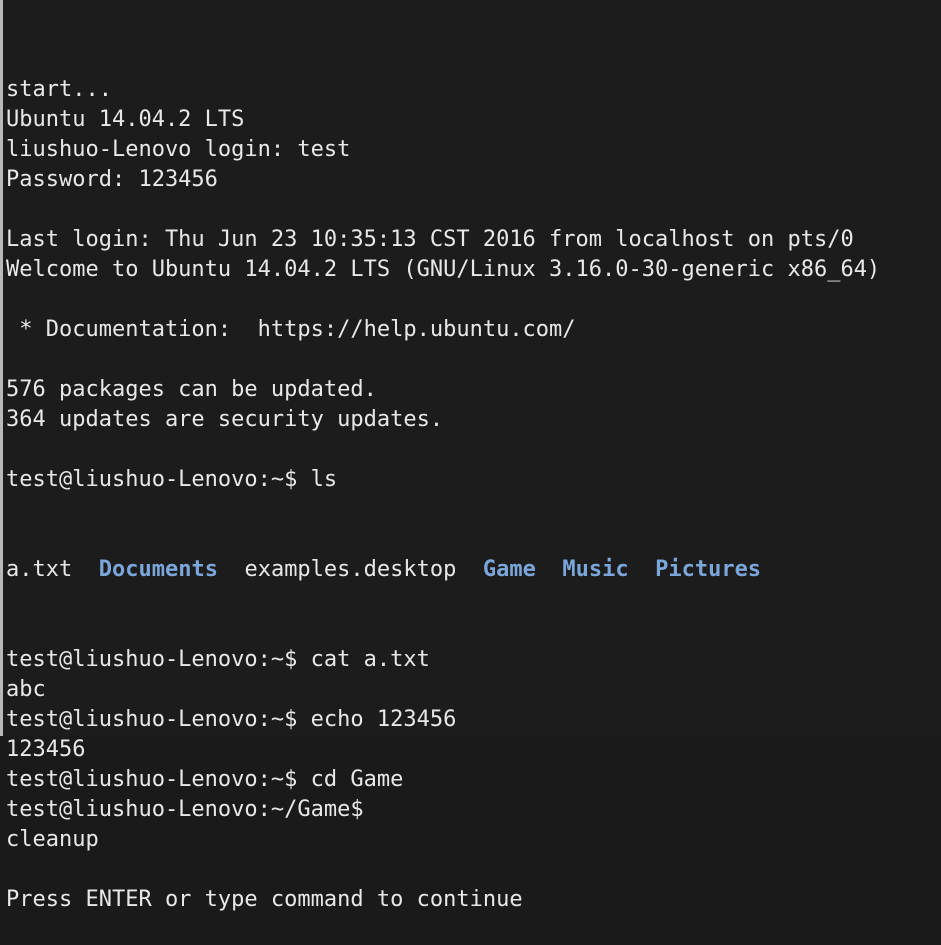 The height and width of the screenshot is (945, 941). Describe the element at coordinates (708, 569) in the screenshot. I see `directory-entry: Pictures` at that location.